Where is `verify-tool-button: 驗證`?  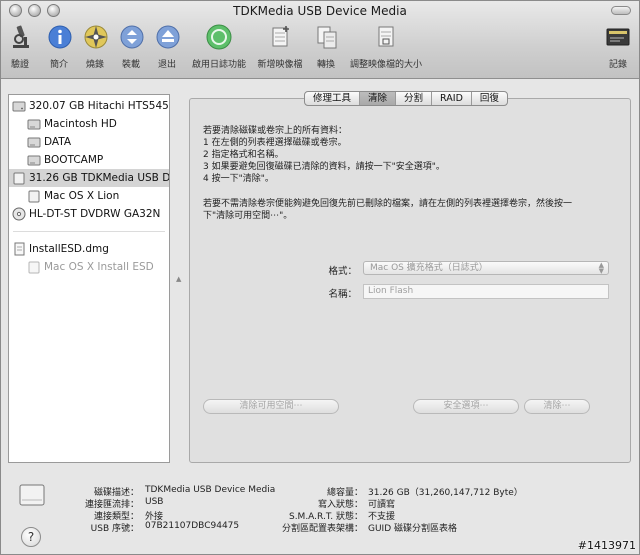
verify-tool-button: 驗證 is located at coordinates (20, 46).